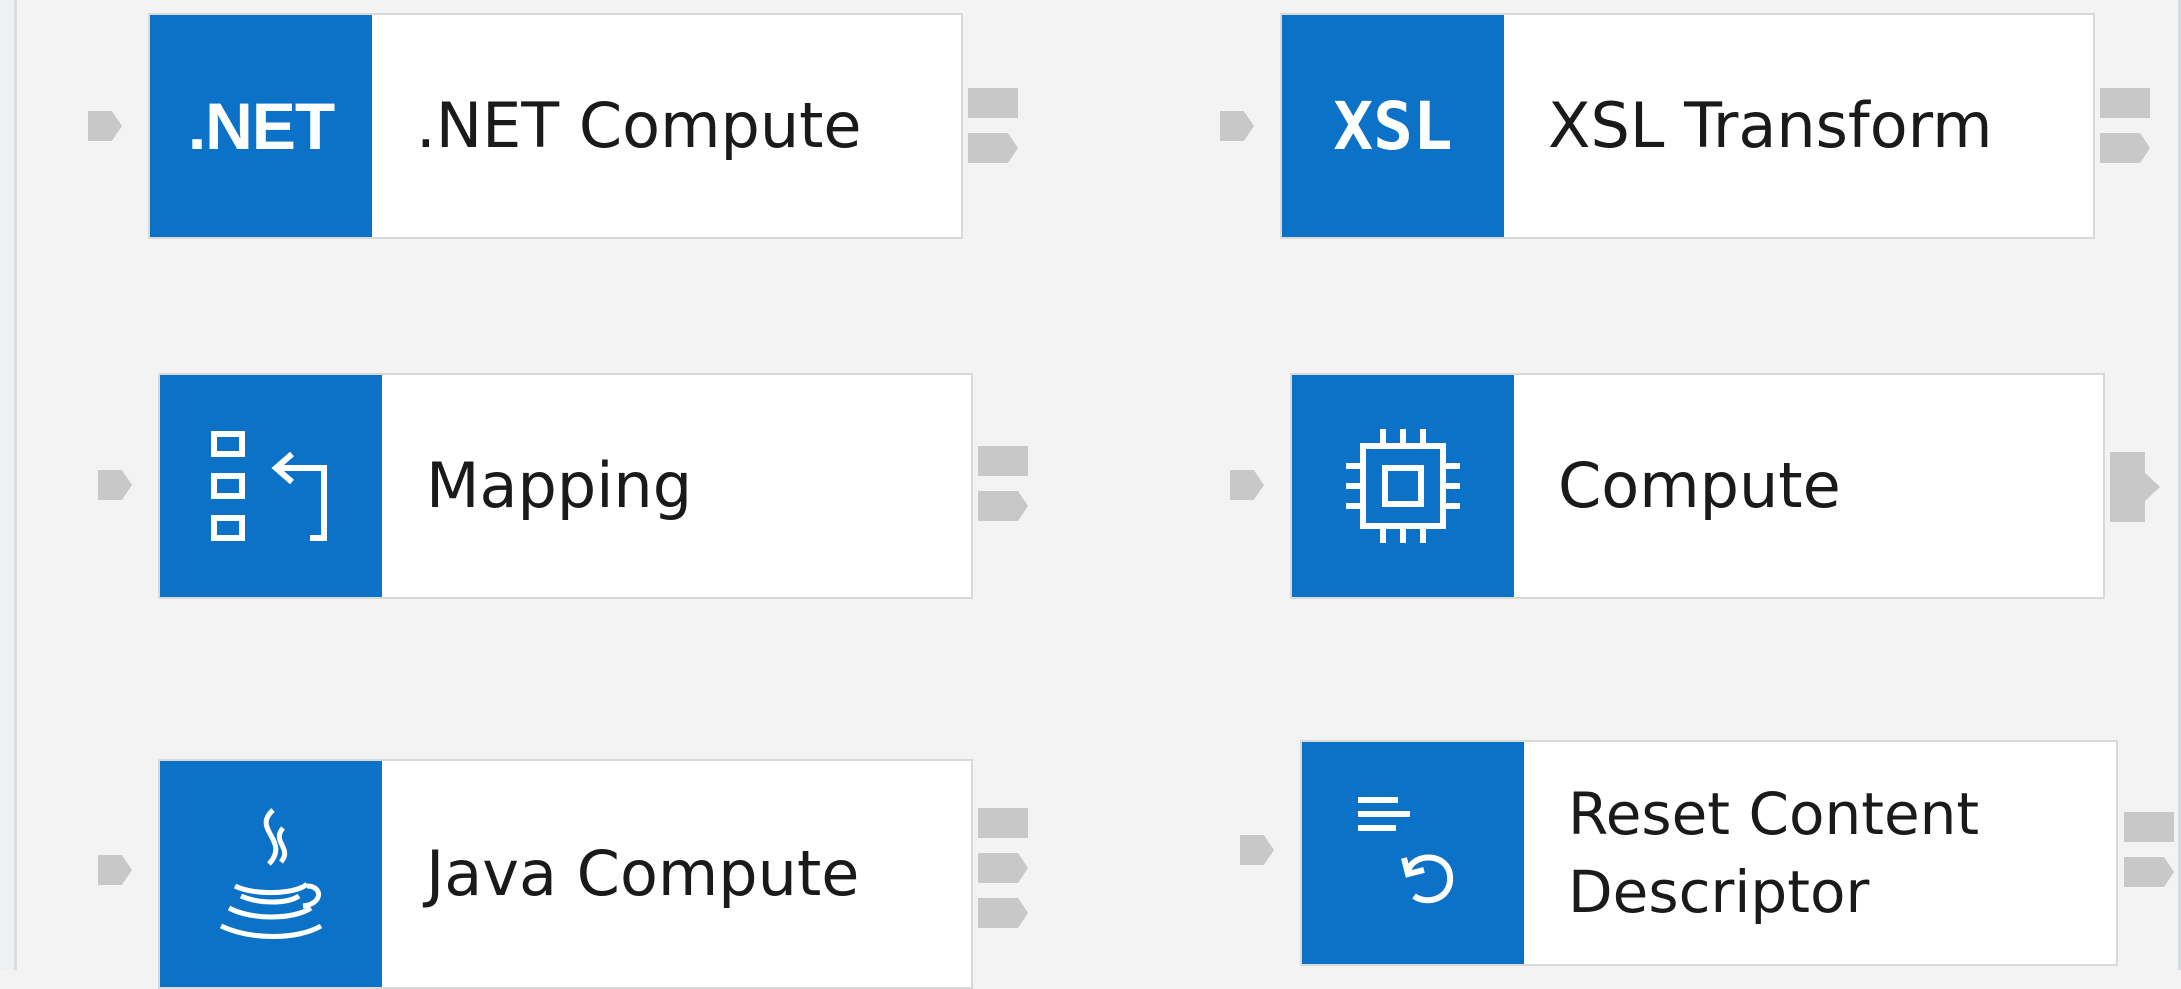 This screenshot has height=989, width=2181. I want to click on node-label: Mapping, so click(559, 486).